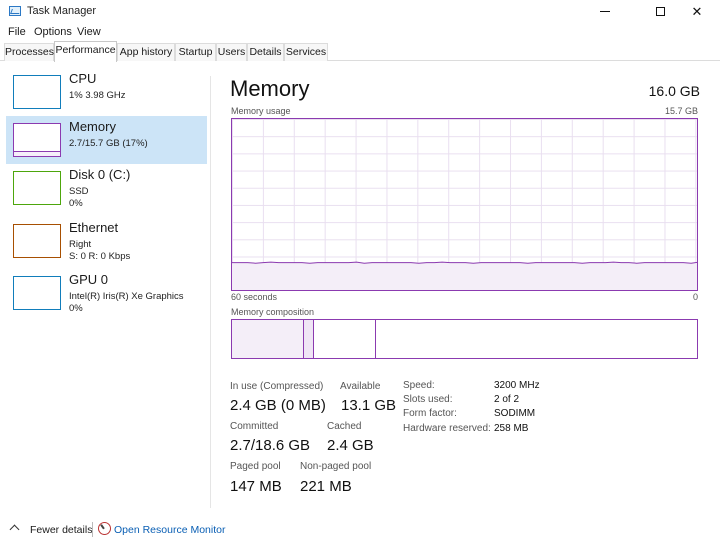 The height and width of the screenshot is (550, 720). Describe the element at coordinates (37, 293) in the screenshot. I see `gpu-mini-graph` at that location.